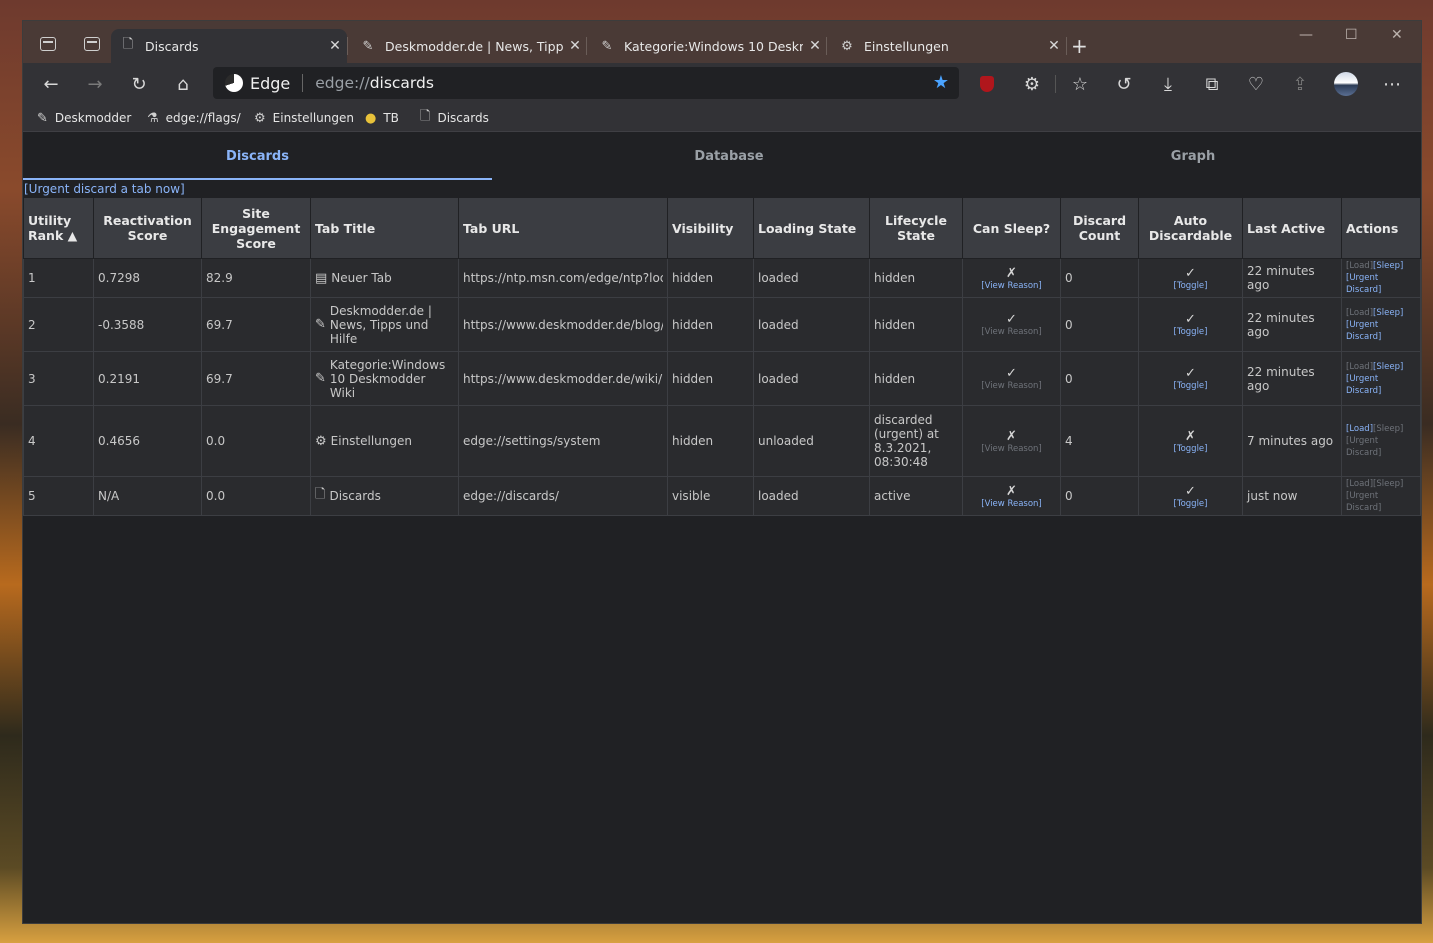 This screenshot has width=1433, height=943. I want to click on tab-title-cell: ✎ Deskmodder.de | News, Tipps und Hilfe, so click(384, 324).